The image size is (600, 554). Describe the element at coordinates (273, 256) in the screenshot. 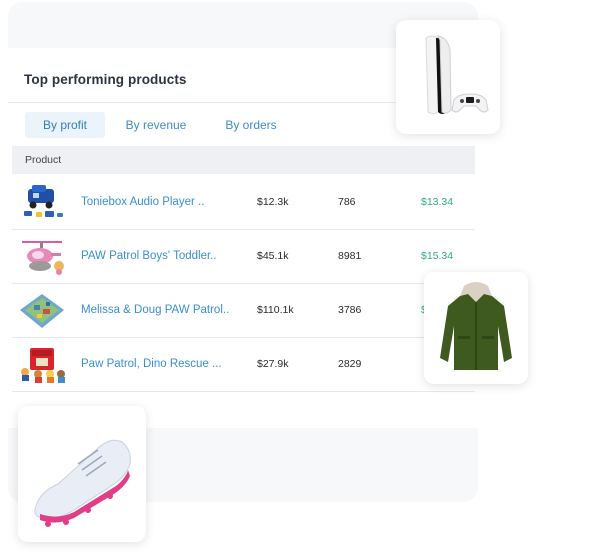

I see `revenue-value: $45.1k` at that location.